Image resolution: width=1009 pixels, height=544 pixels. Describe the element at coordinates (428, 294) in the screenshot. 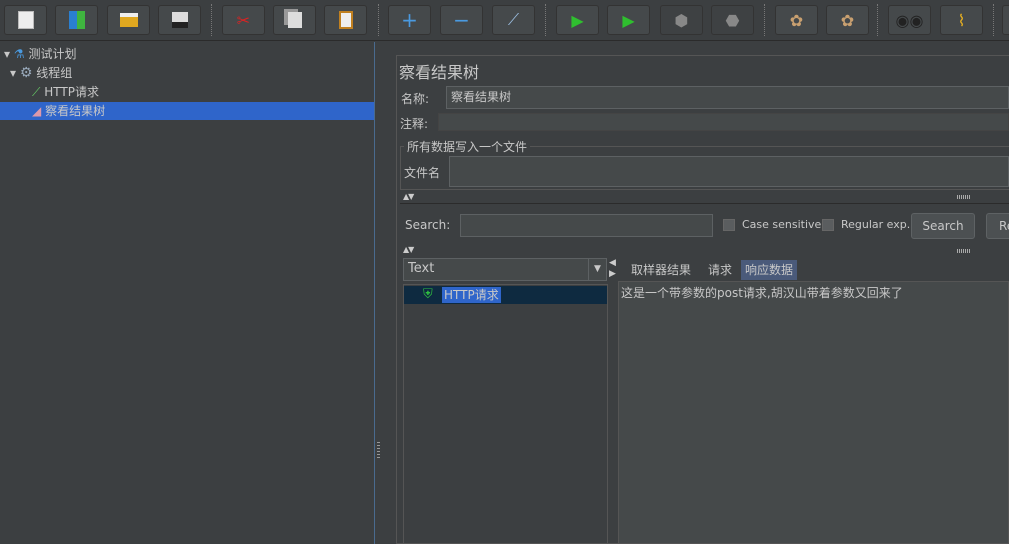

I see `success-shield-icon: ⛨` at that location.